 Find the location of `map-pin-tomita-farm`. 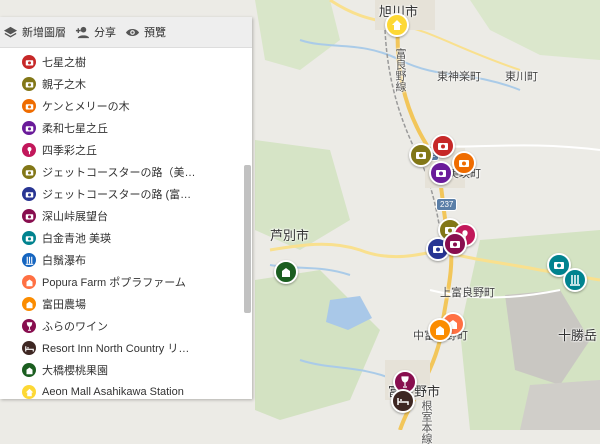

map-pin-tomita-farm is located at coordinates (440, 330).